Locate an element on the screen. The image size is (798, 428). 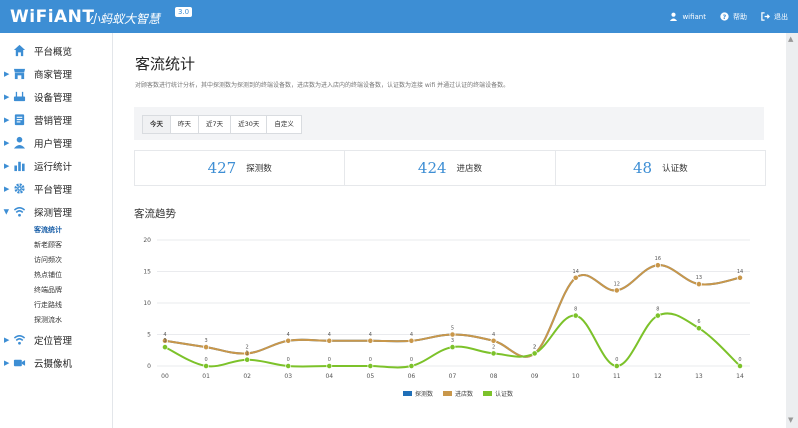
data-label: 13 is located at coordinates (699, 278).